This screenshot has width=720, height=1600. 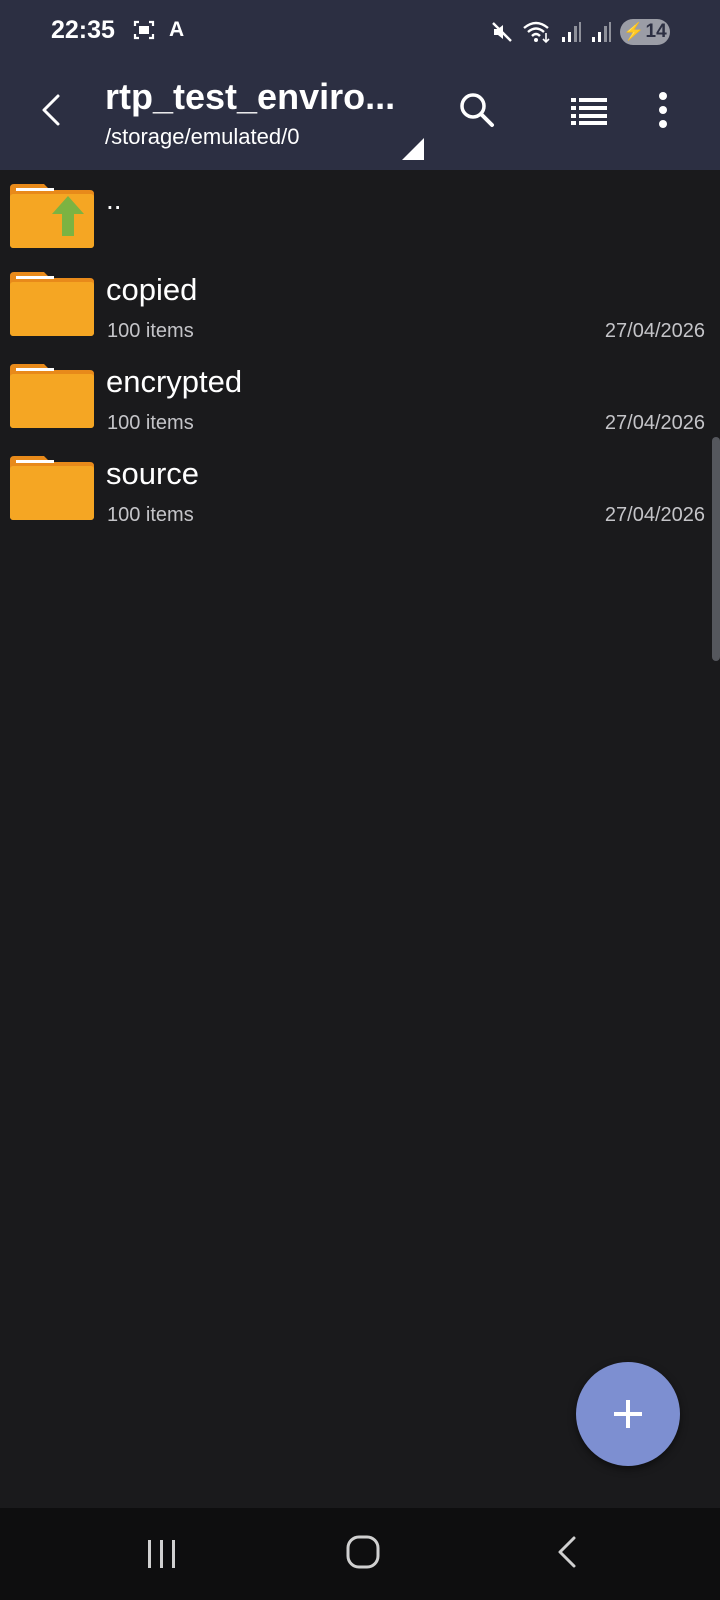 What do you see at coordinates (174, 381) in the screenshot?
I see `file-name: encrypted` at bounding box center [174, 381].